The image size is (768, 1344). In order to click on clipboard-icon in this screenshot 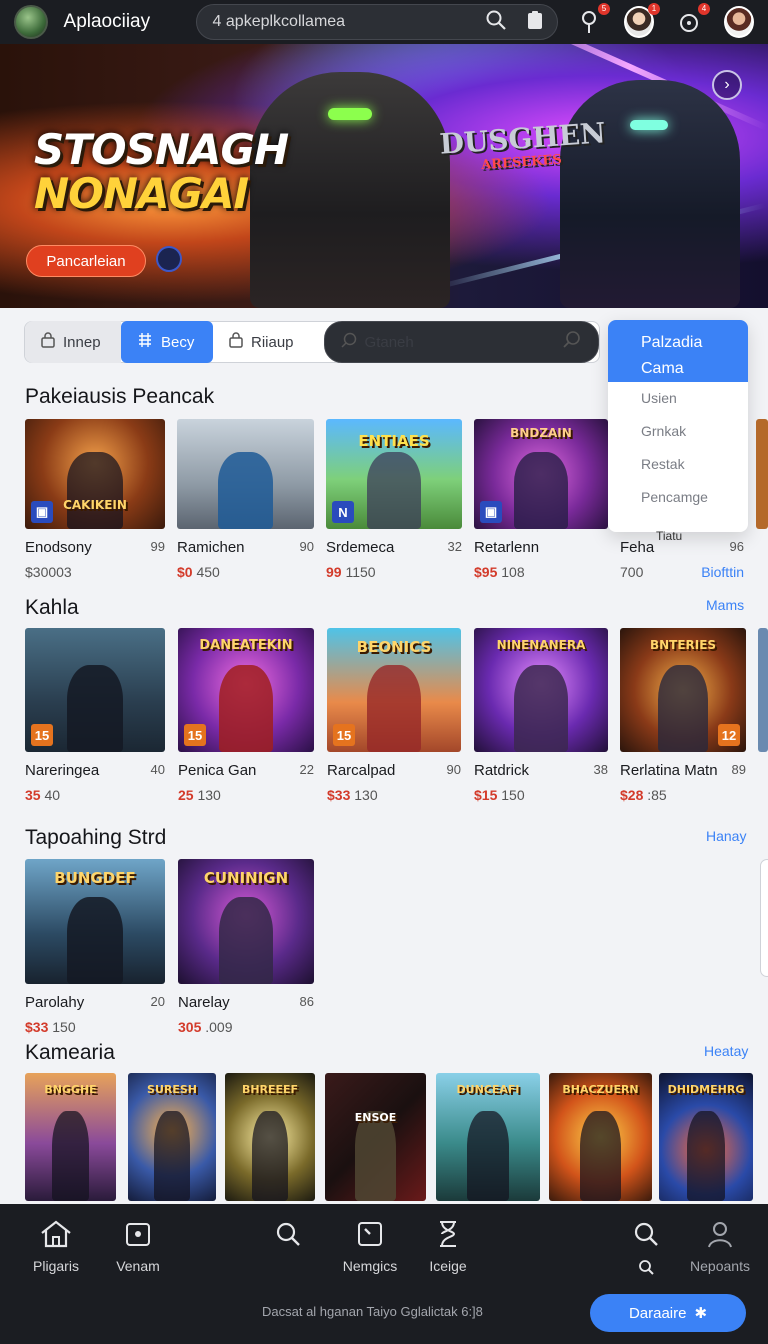, I will do `click(535, 22)`.